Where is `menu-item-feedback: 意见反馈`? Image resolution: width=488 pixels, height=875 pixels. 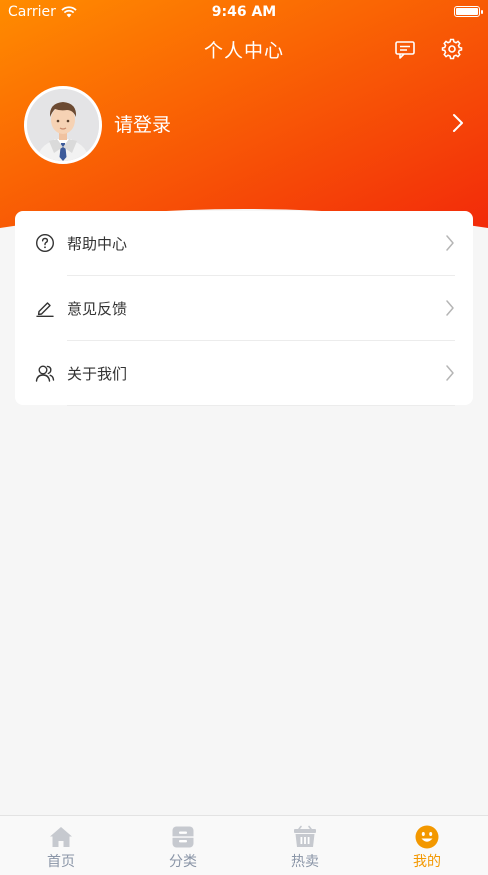
menu-item-feedback: 意见反馈 is located at coordinates (244, 308).